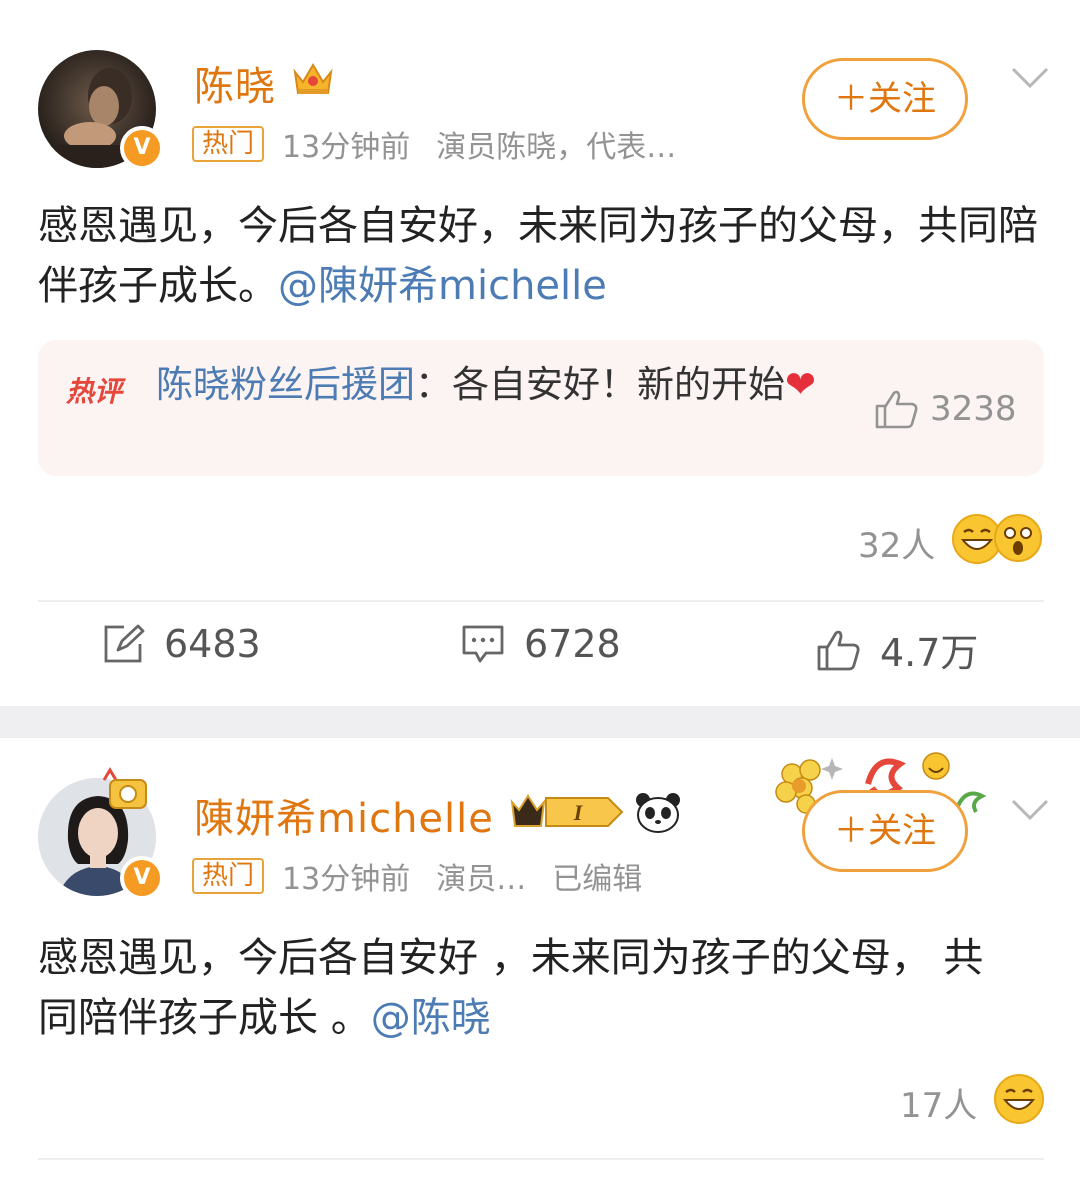 This screenshot has height=1190, width=1080. I want to click on edited-label: 已编辑, so click(597, 879).